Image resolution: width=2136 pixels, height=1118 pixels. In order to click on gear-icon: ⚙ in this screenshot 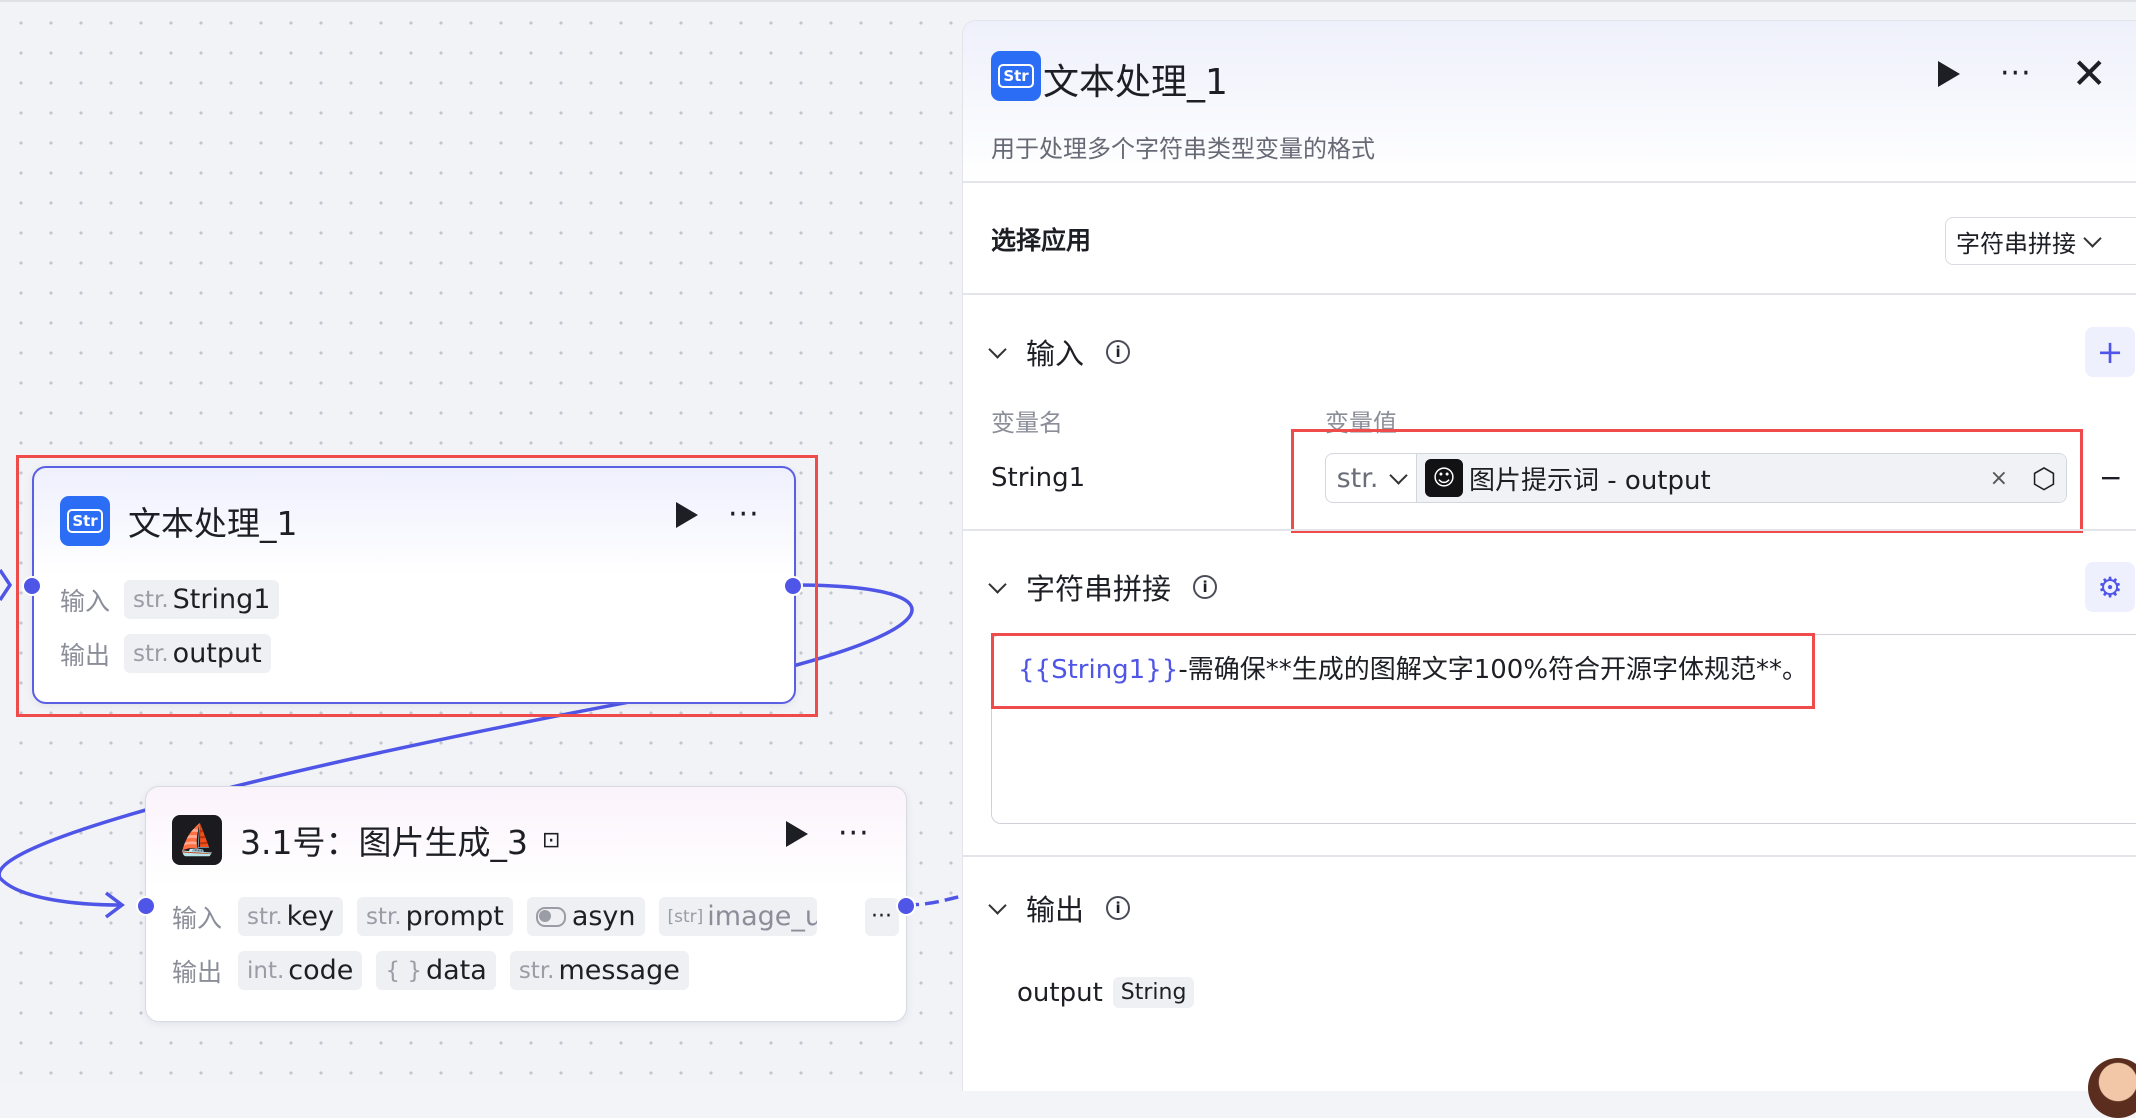, I will do `click(2110, 587)`.